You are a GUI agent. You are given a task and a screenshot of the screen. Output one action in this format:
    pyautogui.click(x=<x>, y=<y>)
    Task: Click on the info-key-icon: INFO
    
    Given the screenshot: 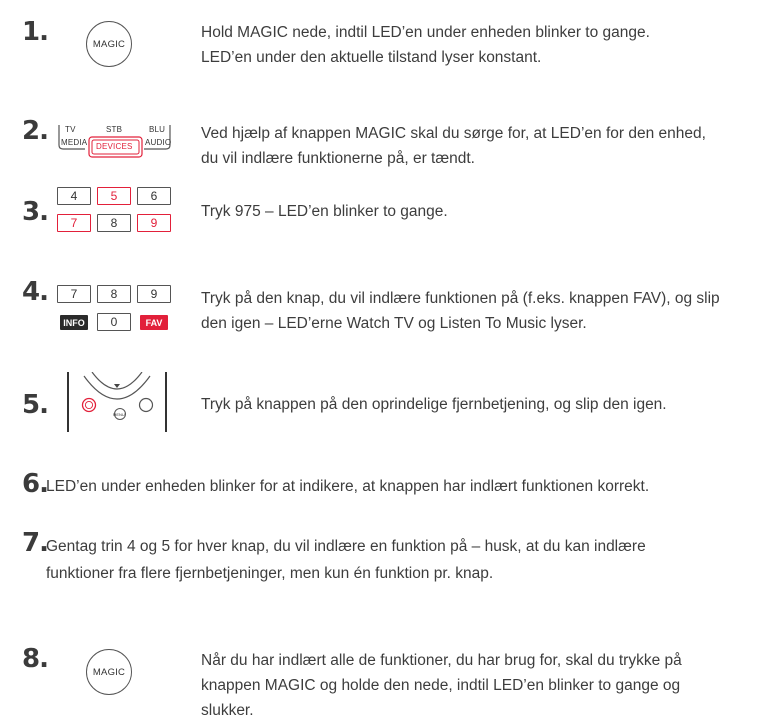 What is the action you would take?
    pyautogui.click(x=74, y=322)
    